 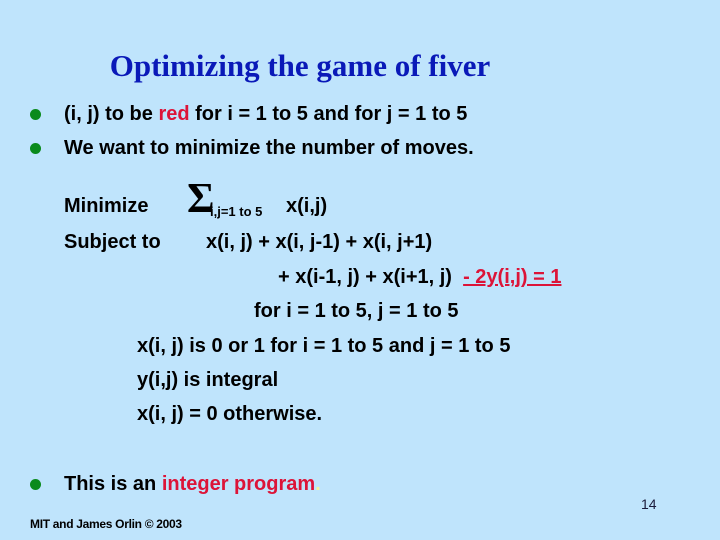 What do you see at coordinates (649, 504) in the screenshot?
I see `page-number: 14` at bounding box center [649, 504].